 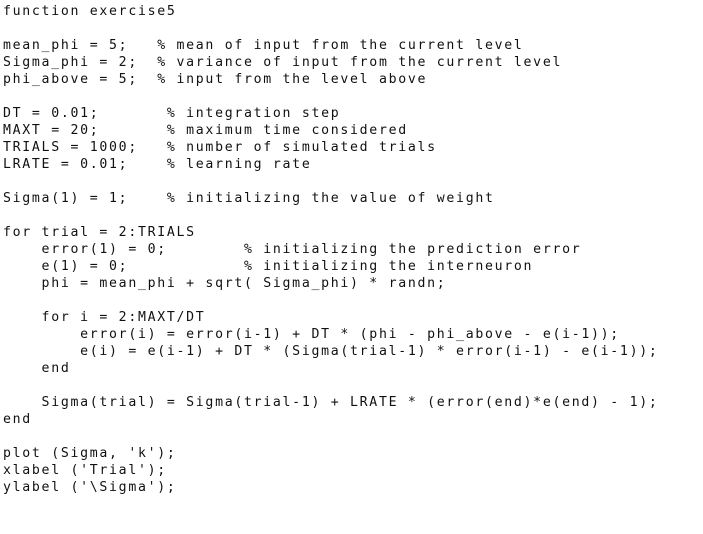 I want to click on code-line: e(1) = 0; % initializing the interneuron, so click(x=268, y=266).